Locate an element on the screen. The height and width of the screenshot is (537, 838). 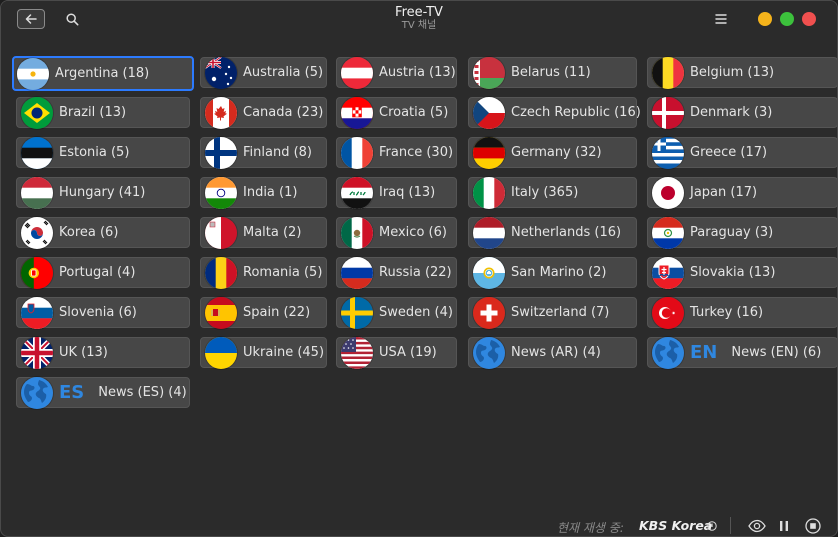
channel-tile-usa: USA (19) is located at coordinates (396, 352).